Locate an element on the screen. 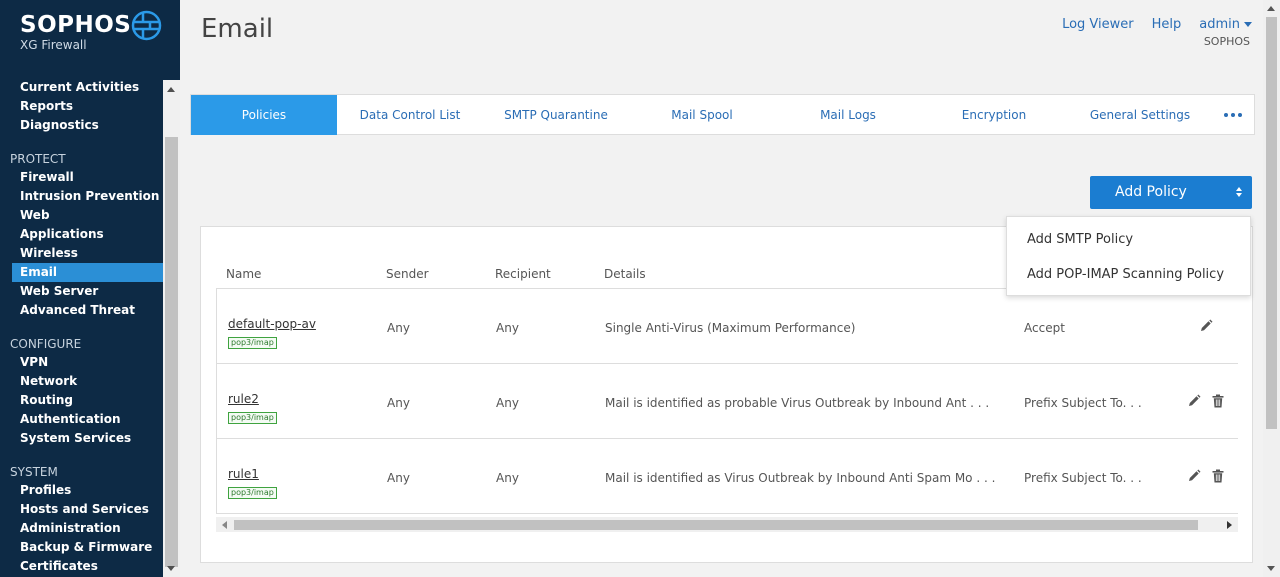  user-name: admin is located at coordinates (1219, 24).